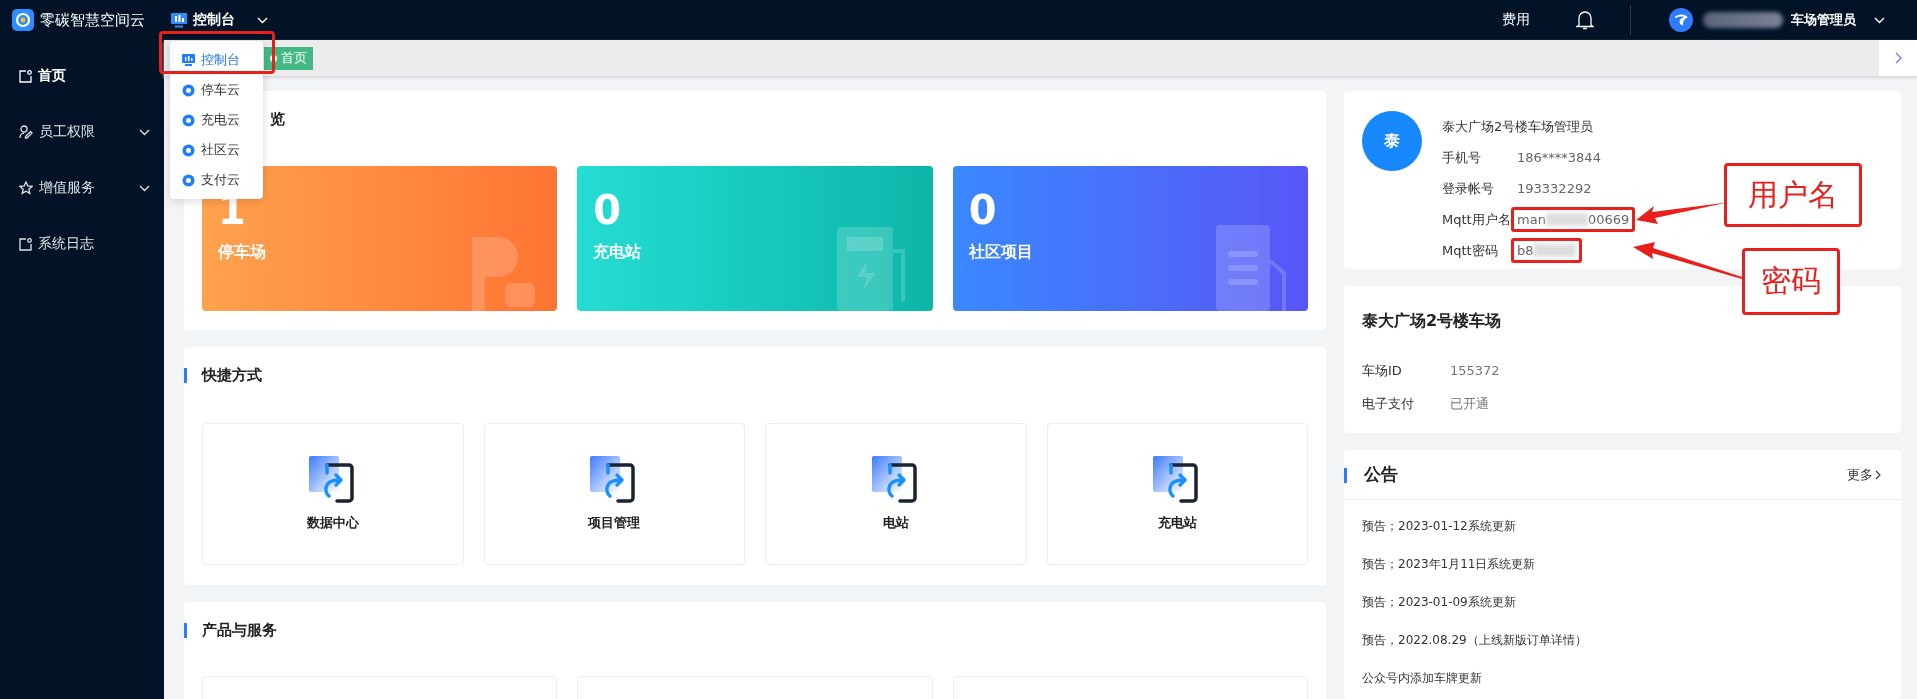 Image resolution: width=1917 pixels, height=699 pixels. What do you see at coordinates (188, 60) in the screenshot?
I see `chart-icon` at bounding box center [188, 60].